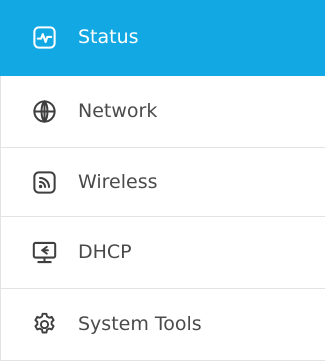 Image resolution: width=325 pixels, height=361 pixels. I want to click on status-icon, so click(44, 37).